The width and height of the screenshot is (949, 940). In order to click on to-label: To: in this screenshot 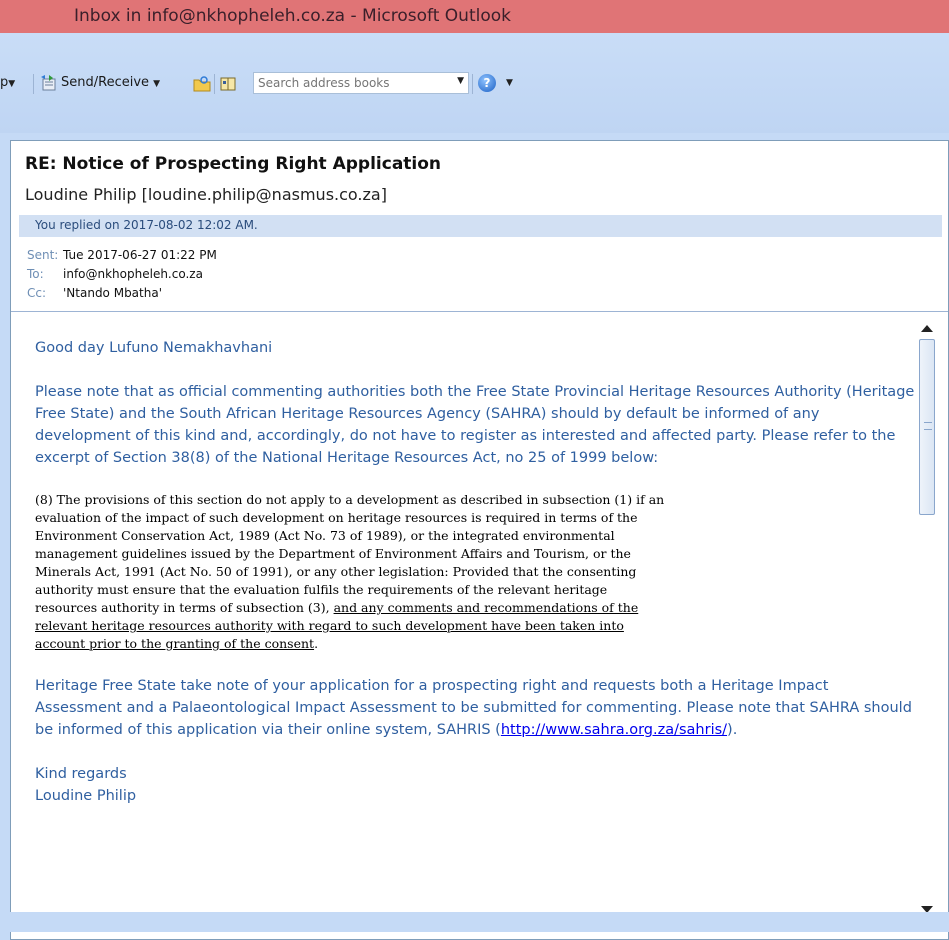, I will do `click(35, 274)`.